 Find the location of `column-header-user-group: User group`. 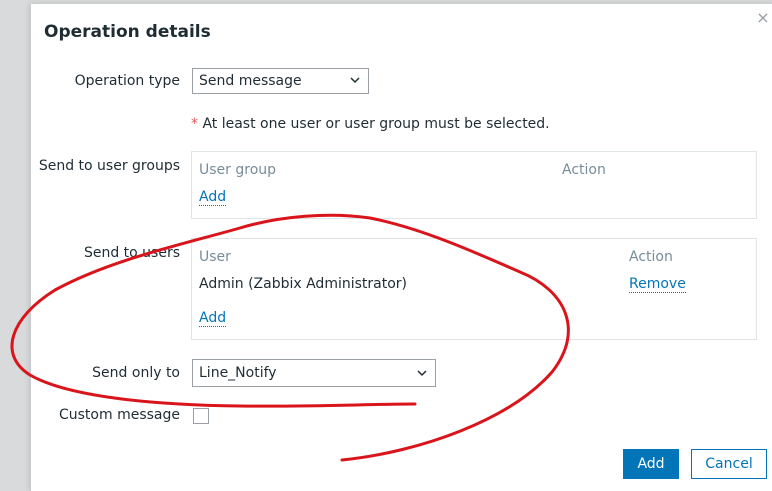

column-header-user-group: User group is located at coordinates (238, 170).